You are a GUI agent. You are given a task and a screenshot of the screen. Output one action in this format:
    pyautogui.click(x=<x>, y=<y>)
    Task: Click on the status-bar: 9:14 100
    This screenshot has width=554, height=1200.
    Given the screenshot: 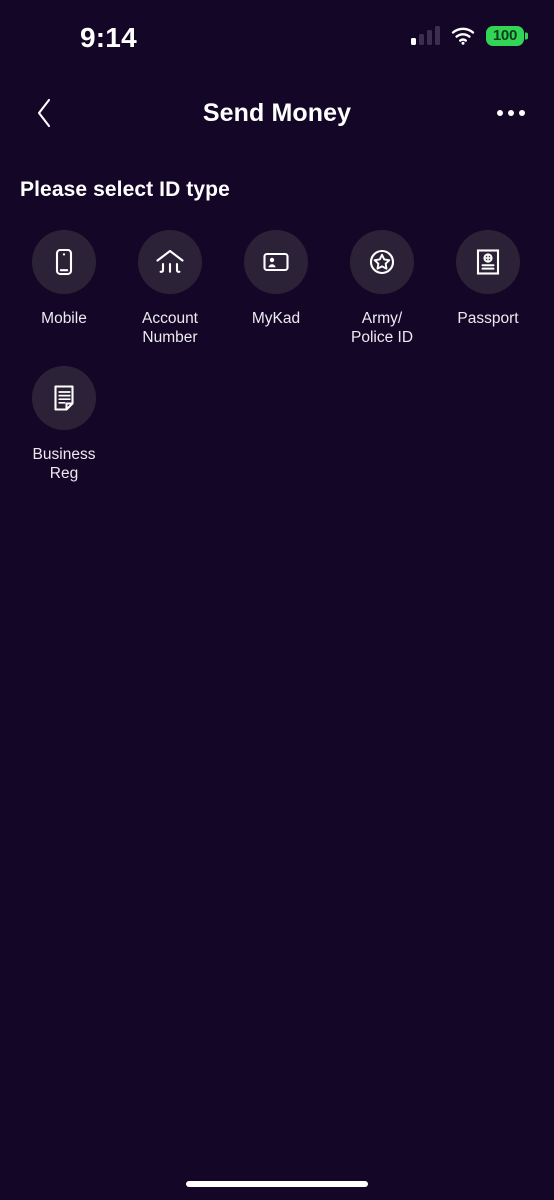 What is the action you would take?
    pyautogui.click(x=277, y=36)
    